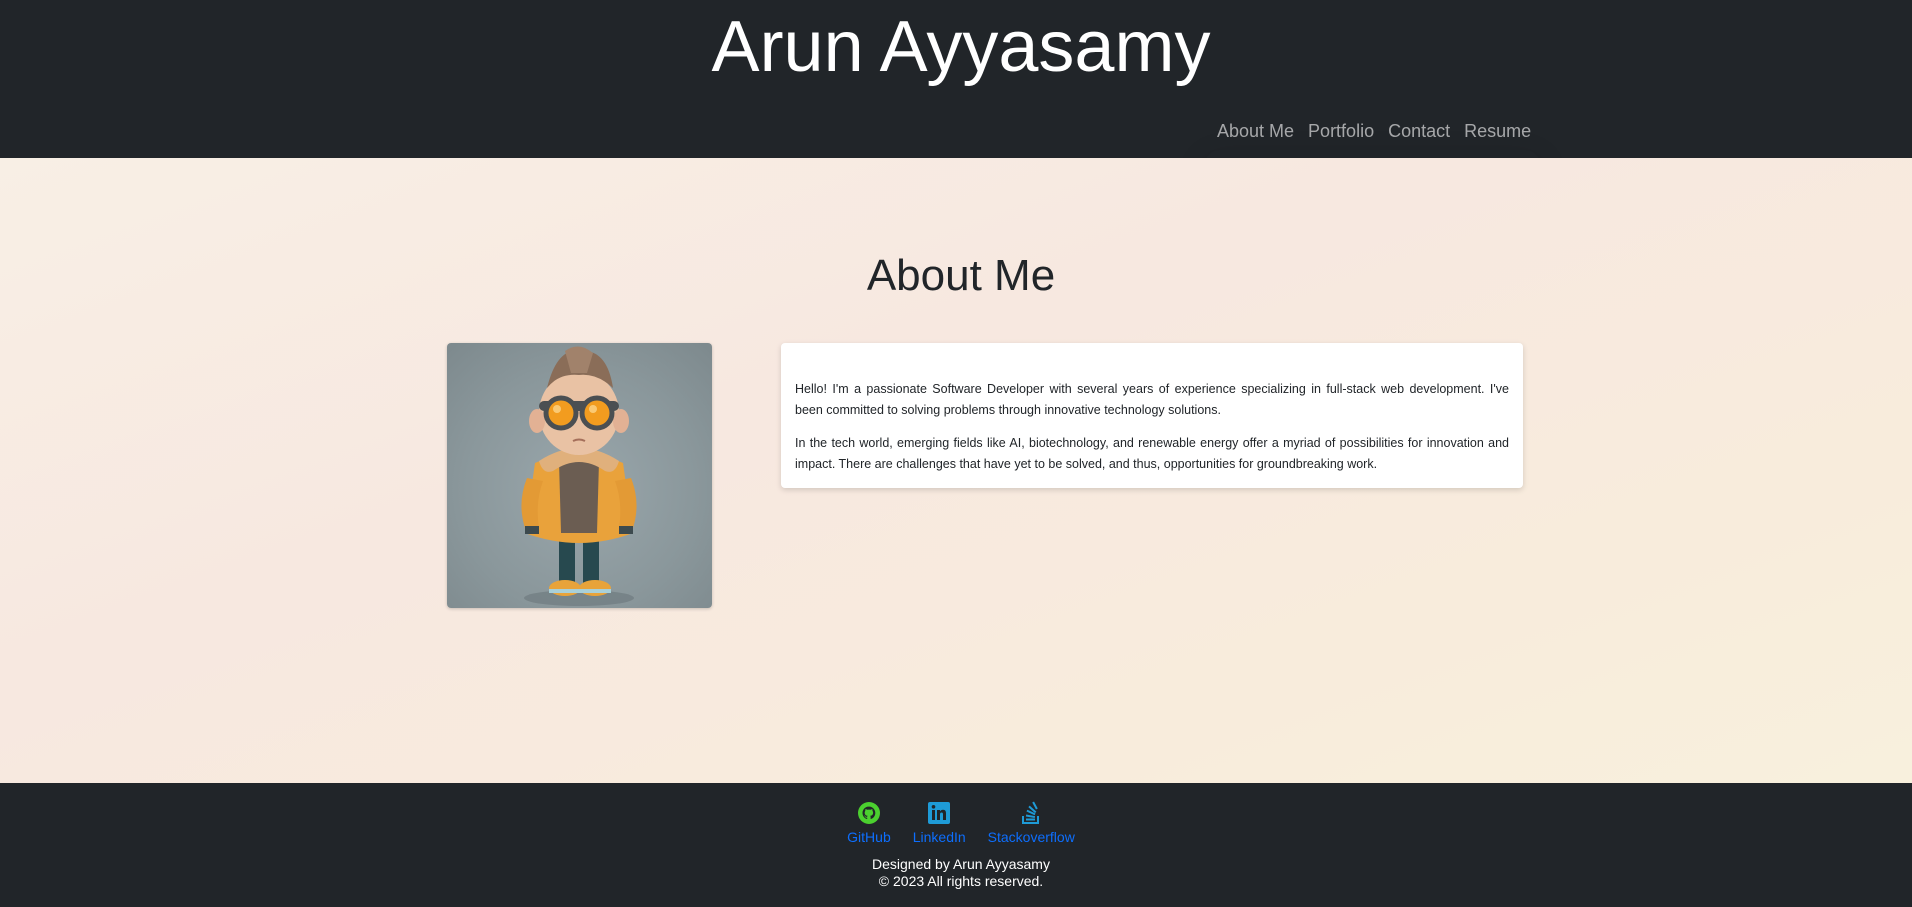 The width and height of the screenshot is (1912, 907). What do you see at coordinates (869, 837) in the screenshot?
I see `github-label: GitHub` at bounding box center [869, 837].